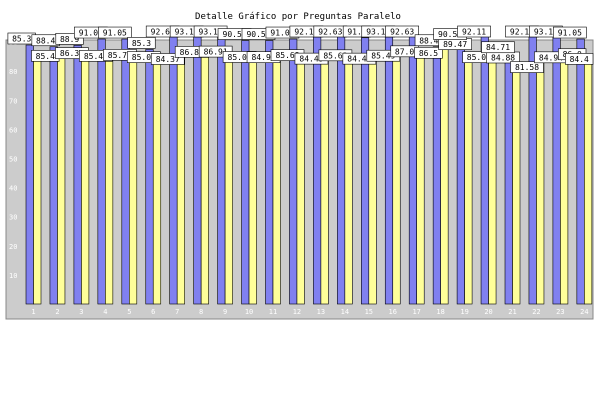  Describe the element at coordinates (13, 276) in the screenshot. I see `y-tick-label: 10` at that location.